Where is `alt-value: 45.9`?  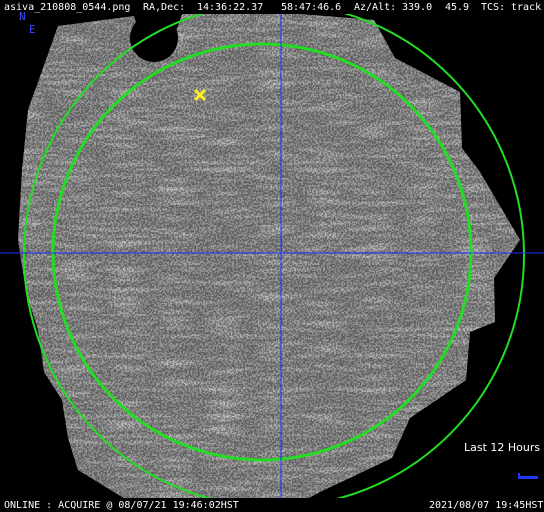 alt-value: 45.9 is located at coordinates (457, 7).